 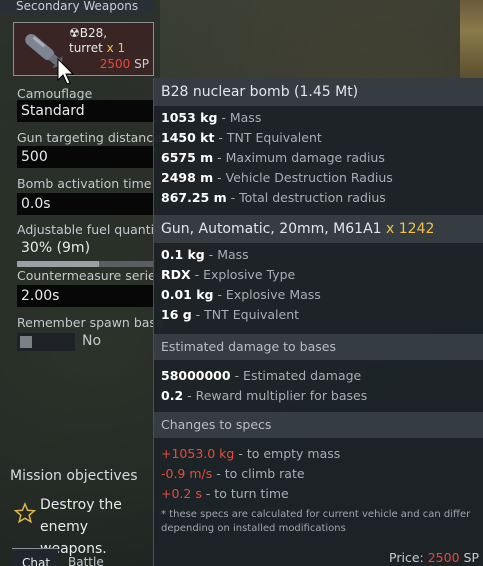 What do you see at coordinates (241, 294) in the screenshot?
I see `spec-row: 0.01 kg - Explosive Mass` at bounding box center [241, 294].